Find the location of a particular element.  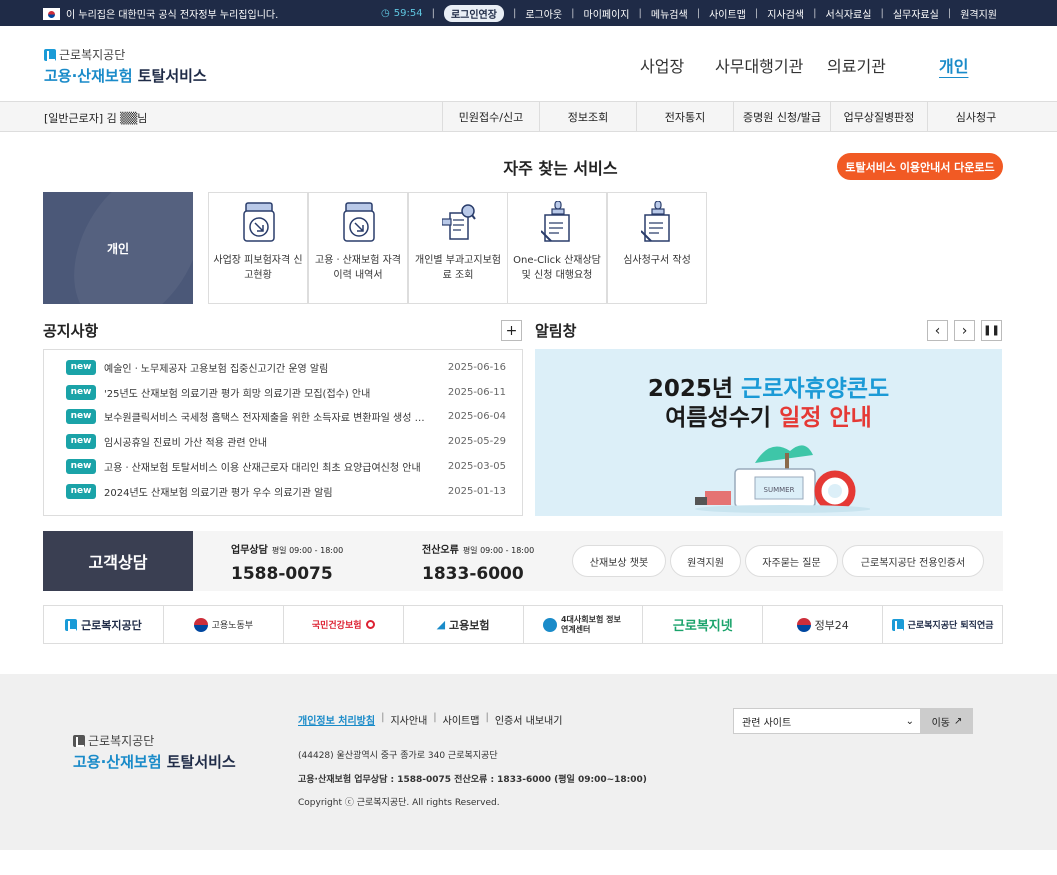

cs-error-hours: 평일 09:00 - 18:00 is located at coordinates (498, 550).